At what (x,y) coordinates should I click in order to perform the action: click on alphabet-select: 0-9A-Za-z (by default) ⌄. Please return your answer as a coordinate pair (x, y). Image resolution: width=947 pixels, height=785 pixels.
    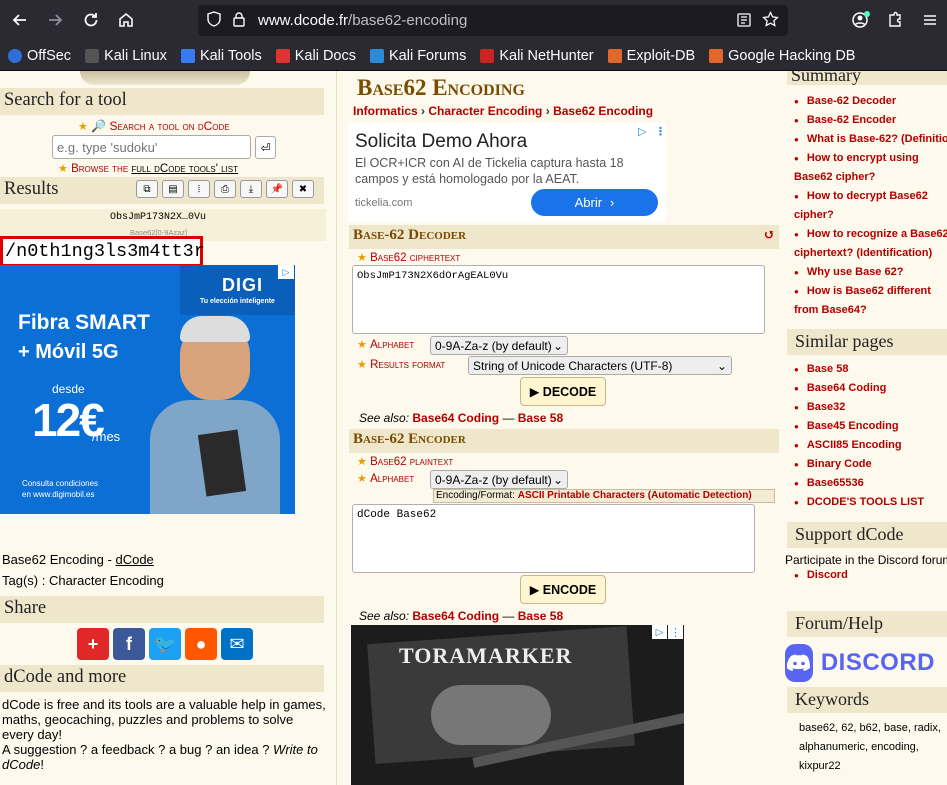
    Looking at the image, I should click on (499, 345).